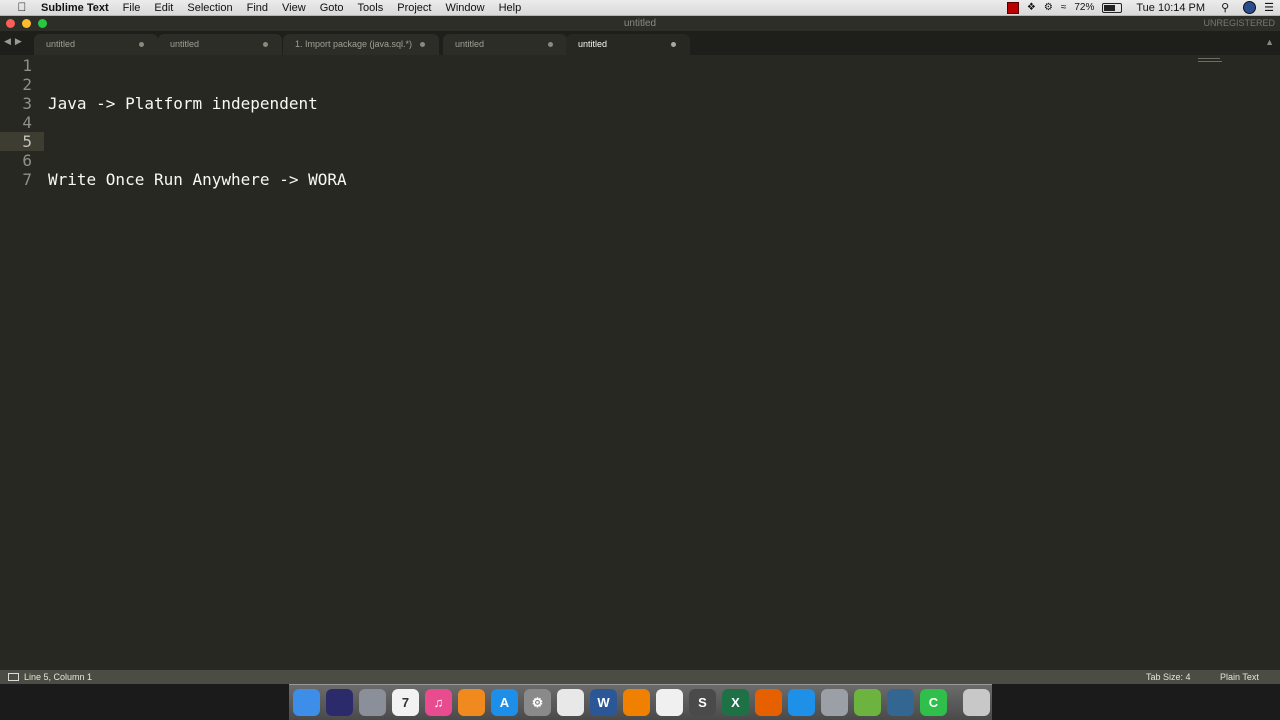  What do you see at coordinates (669, 702) in the screenshot?
I see `textedit-icon` at bounding box center [669, 702].